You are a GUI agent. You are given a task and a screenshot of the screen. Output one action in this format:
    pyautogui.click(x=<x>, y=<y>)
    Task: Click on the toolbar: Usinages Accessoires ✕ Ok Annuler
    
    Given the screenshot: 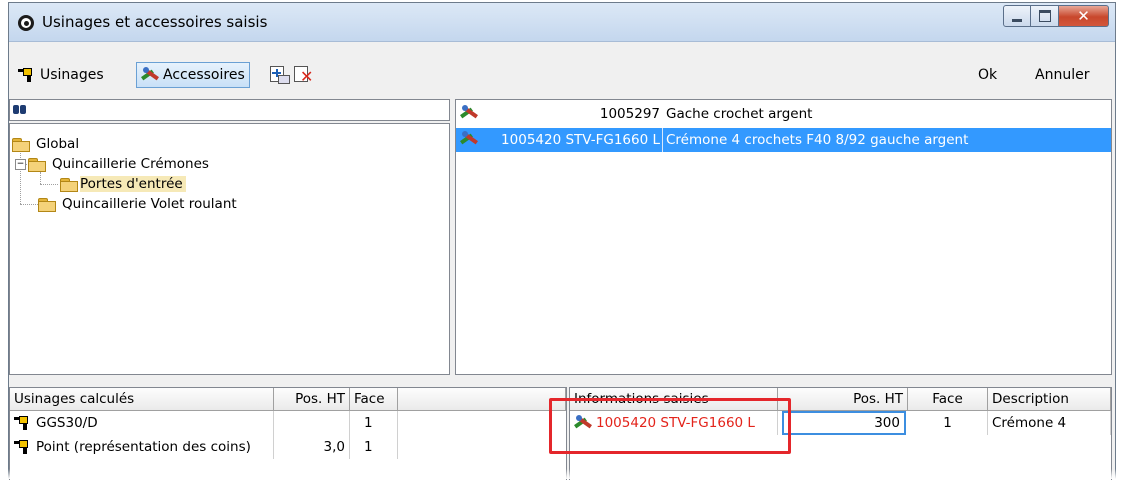 What is the action you would take?
    pyautogui.click(x=562, y=76)
    